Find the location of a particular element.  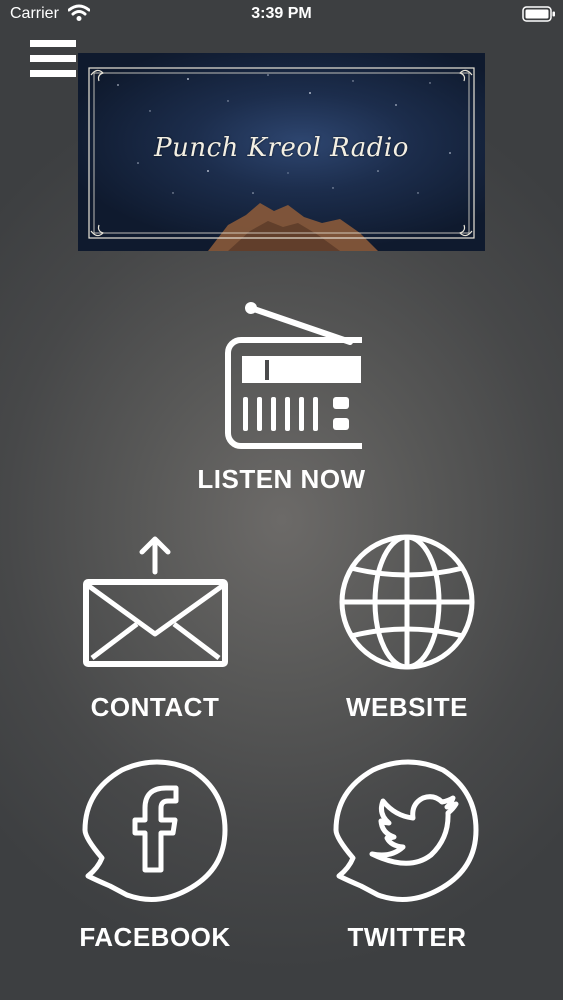

listen-now-label: LISTEN NOW is located at coordinates (281, 479).